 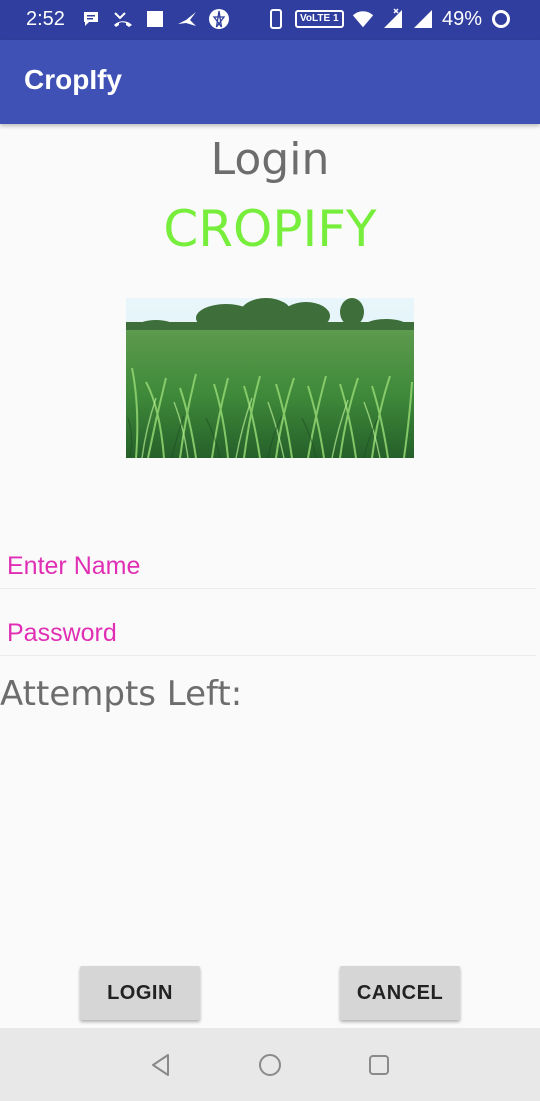 I want to click on back-icon, so click(x=161, y=1065).